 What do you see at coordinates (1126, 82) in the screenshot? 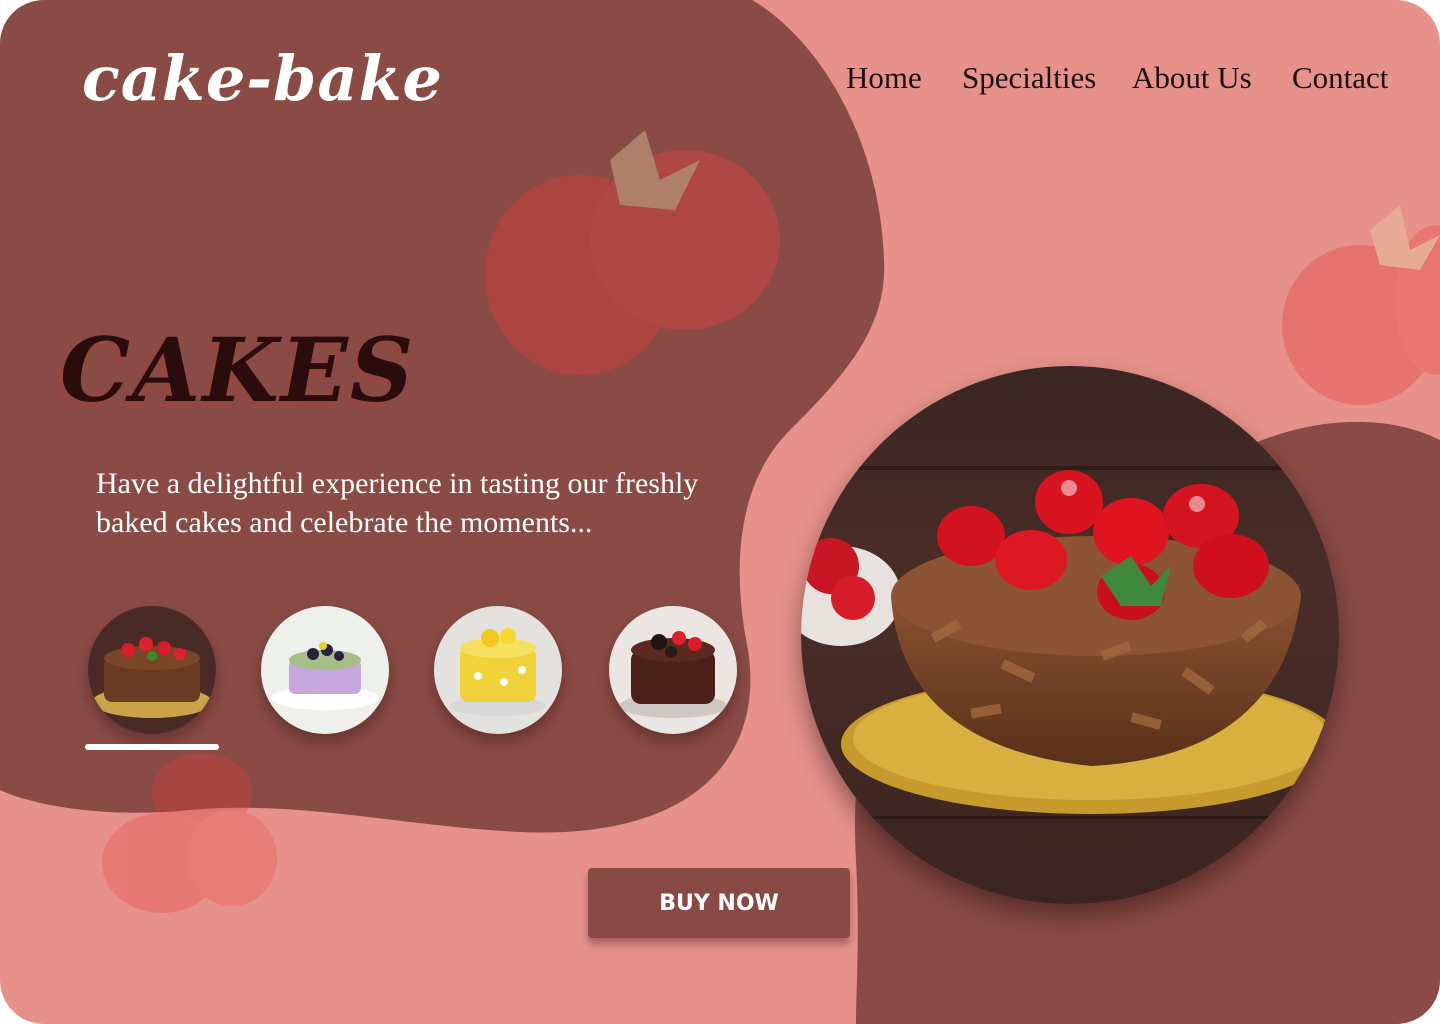
I see `main-nav: Home Specialties About Us Contact` at bounding box center [1126, 82].